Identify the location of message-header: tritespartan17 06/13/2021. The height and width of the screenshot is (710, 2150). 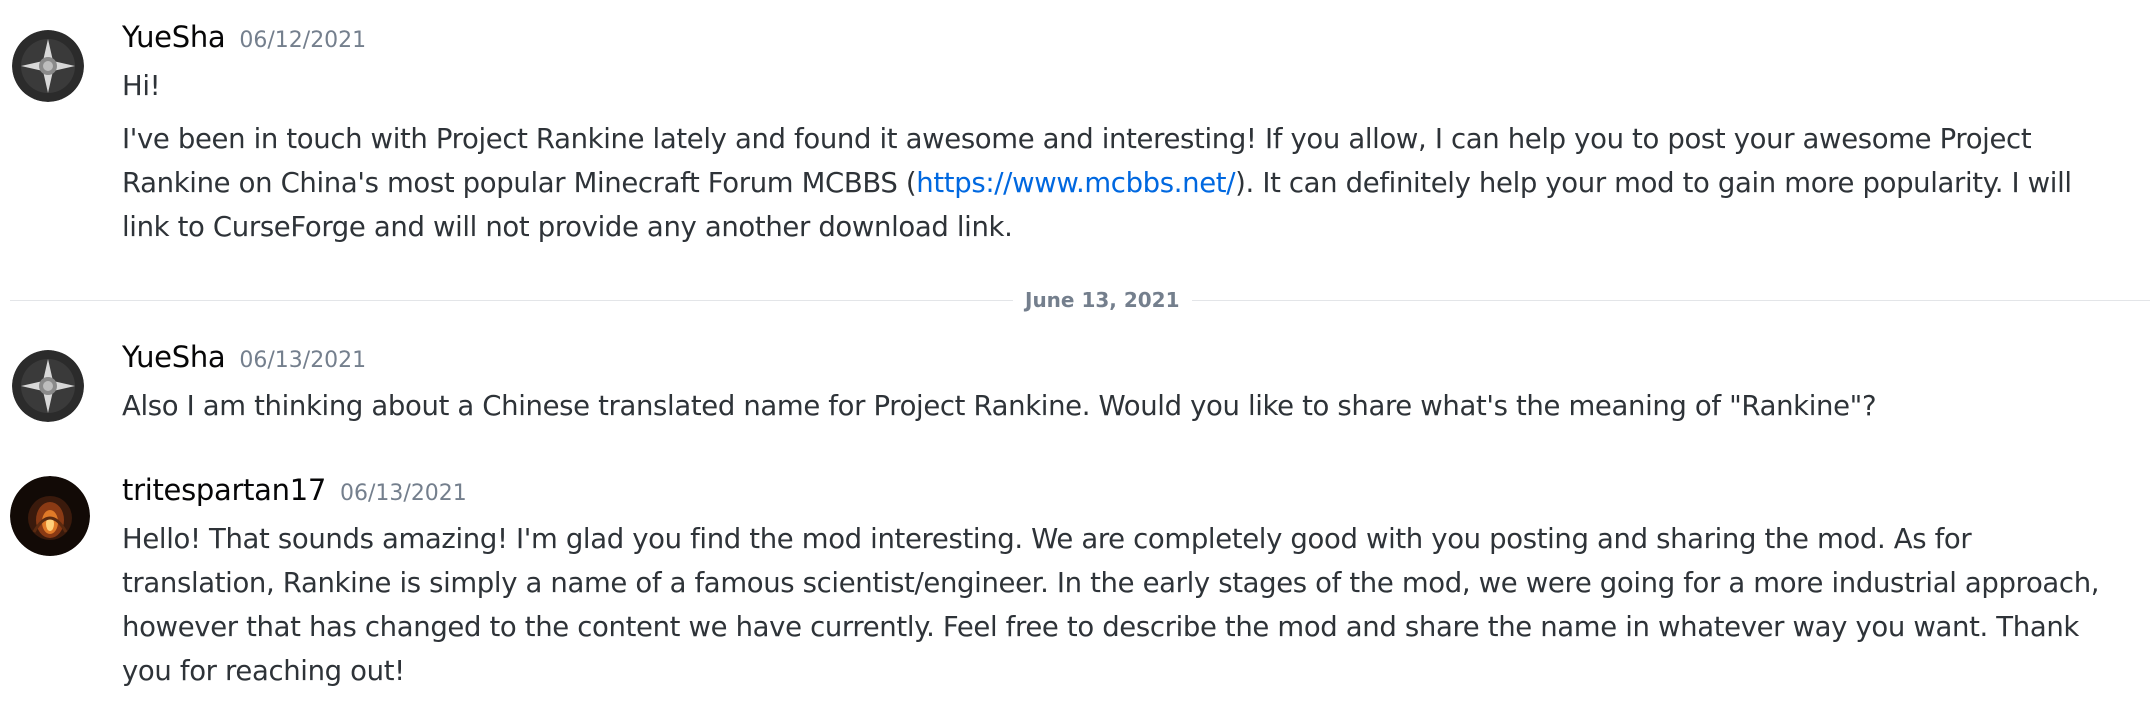
(1121, 495).